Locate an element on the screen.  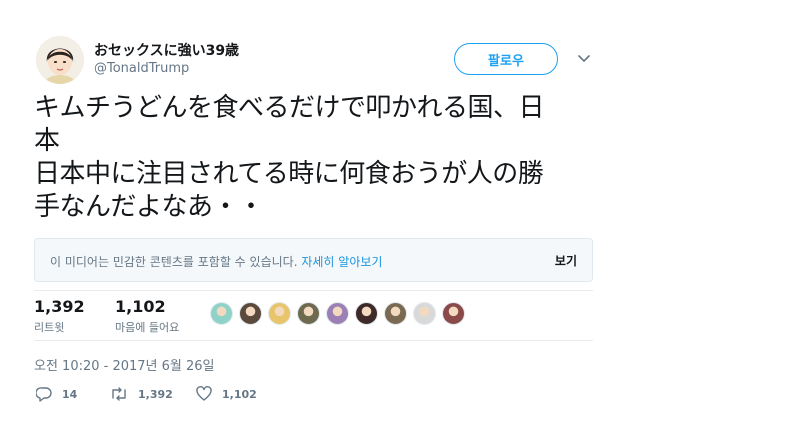
sensitive-media-notice: 이 미디어는 민감한 콘텐츠를 포함할 수 있습니다. 자세히 알아보기 보기 is located at coordinates (313, 260).